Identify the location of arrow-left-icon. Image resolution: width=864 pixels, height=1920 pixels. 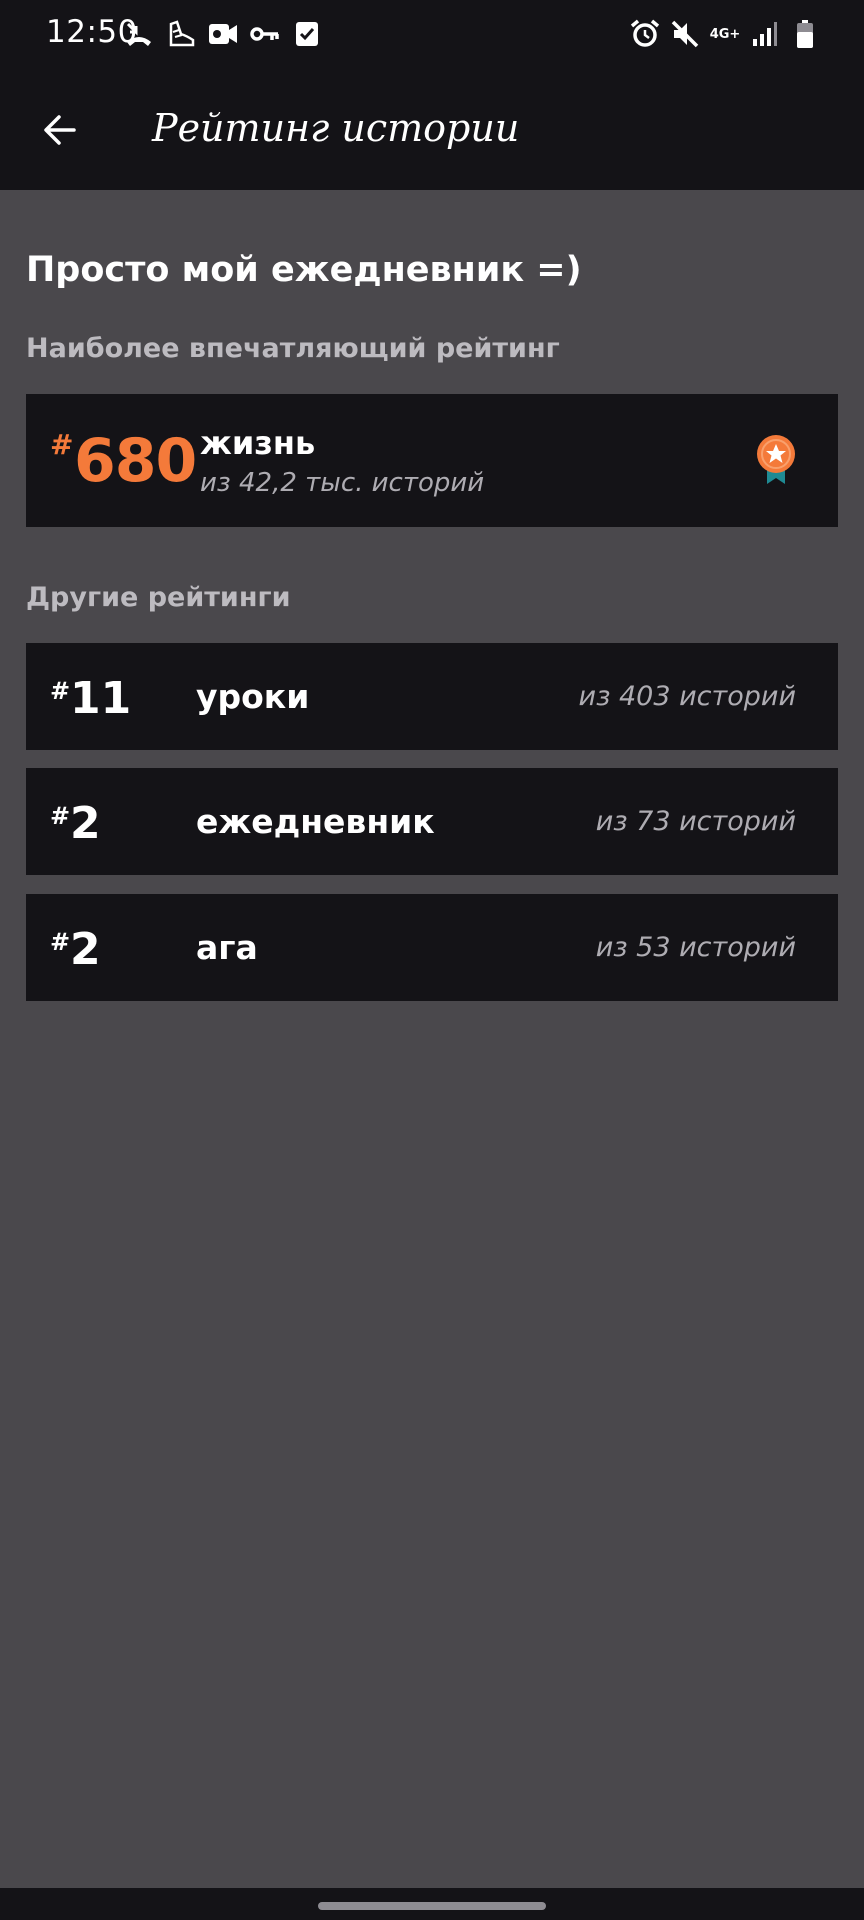
(60, 130).